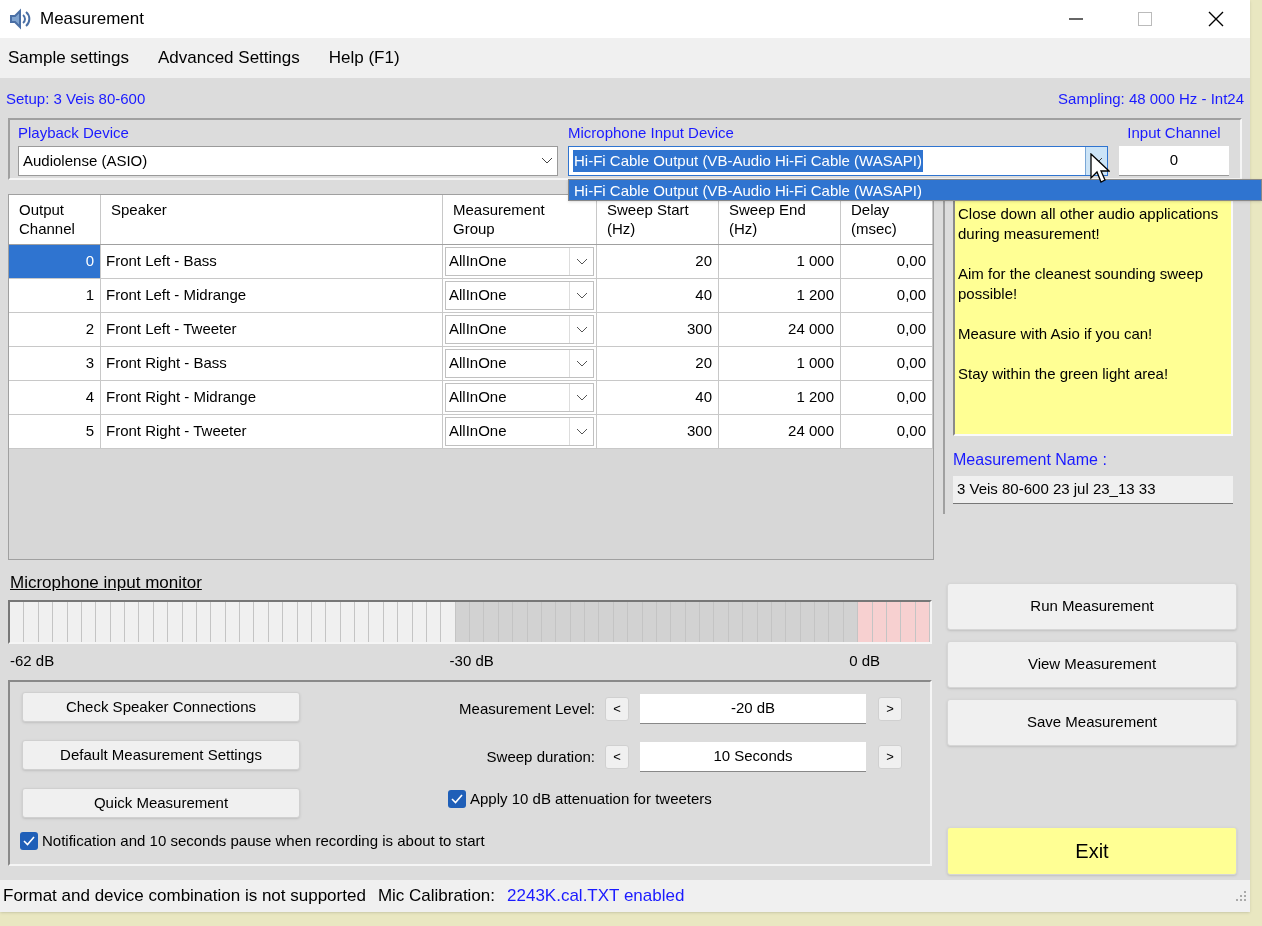 The image size is (1262, 926). Describe the element at coordinates (436, 896) in the screenshot. I see `status-label: Mic Calibration:` at that location.